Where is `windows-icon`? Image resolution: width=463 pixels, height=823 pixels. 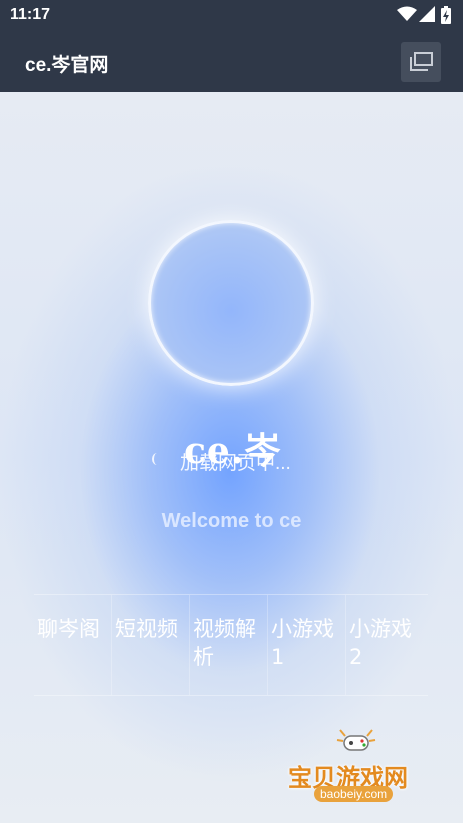
windows-icon is located at coordinates (421, 61).